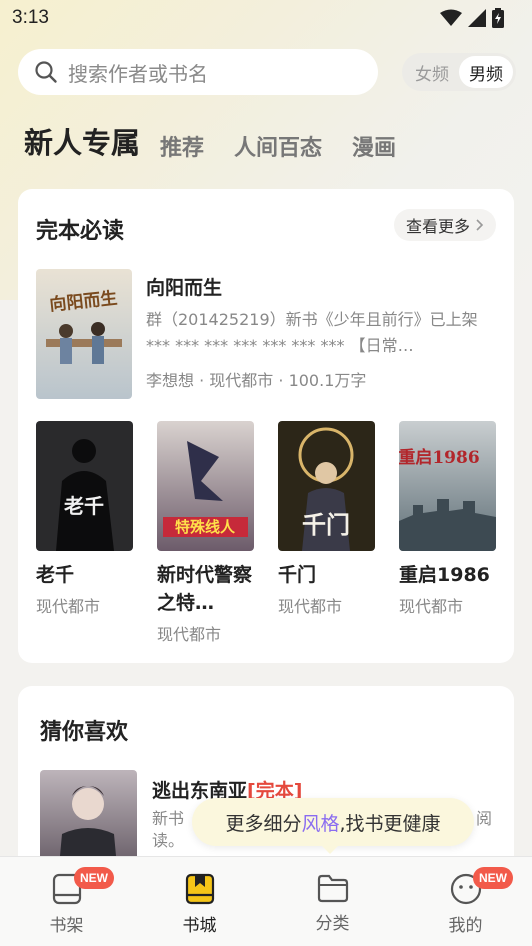 Image resolution: width=532 pixels, height=946 pixels. Describe the element at coordinates (326, 486) in the screenshot. I see `book-cover: 千门` at that location.